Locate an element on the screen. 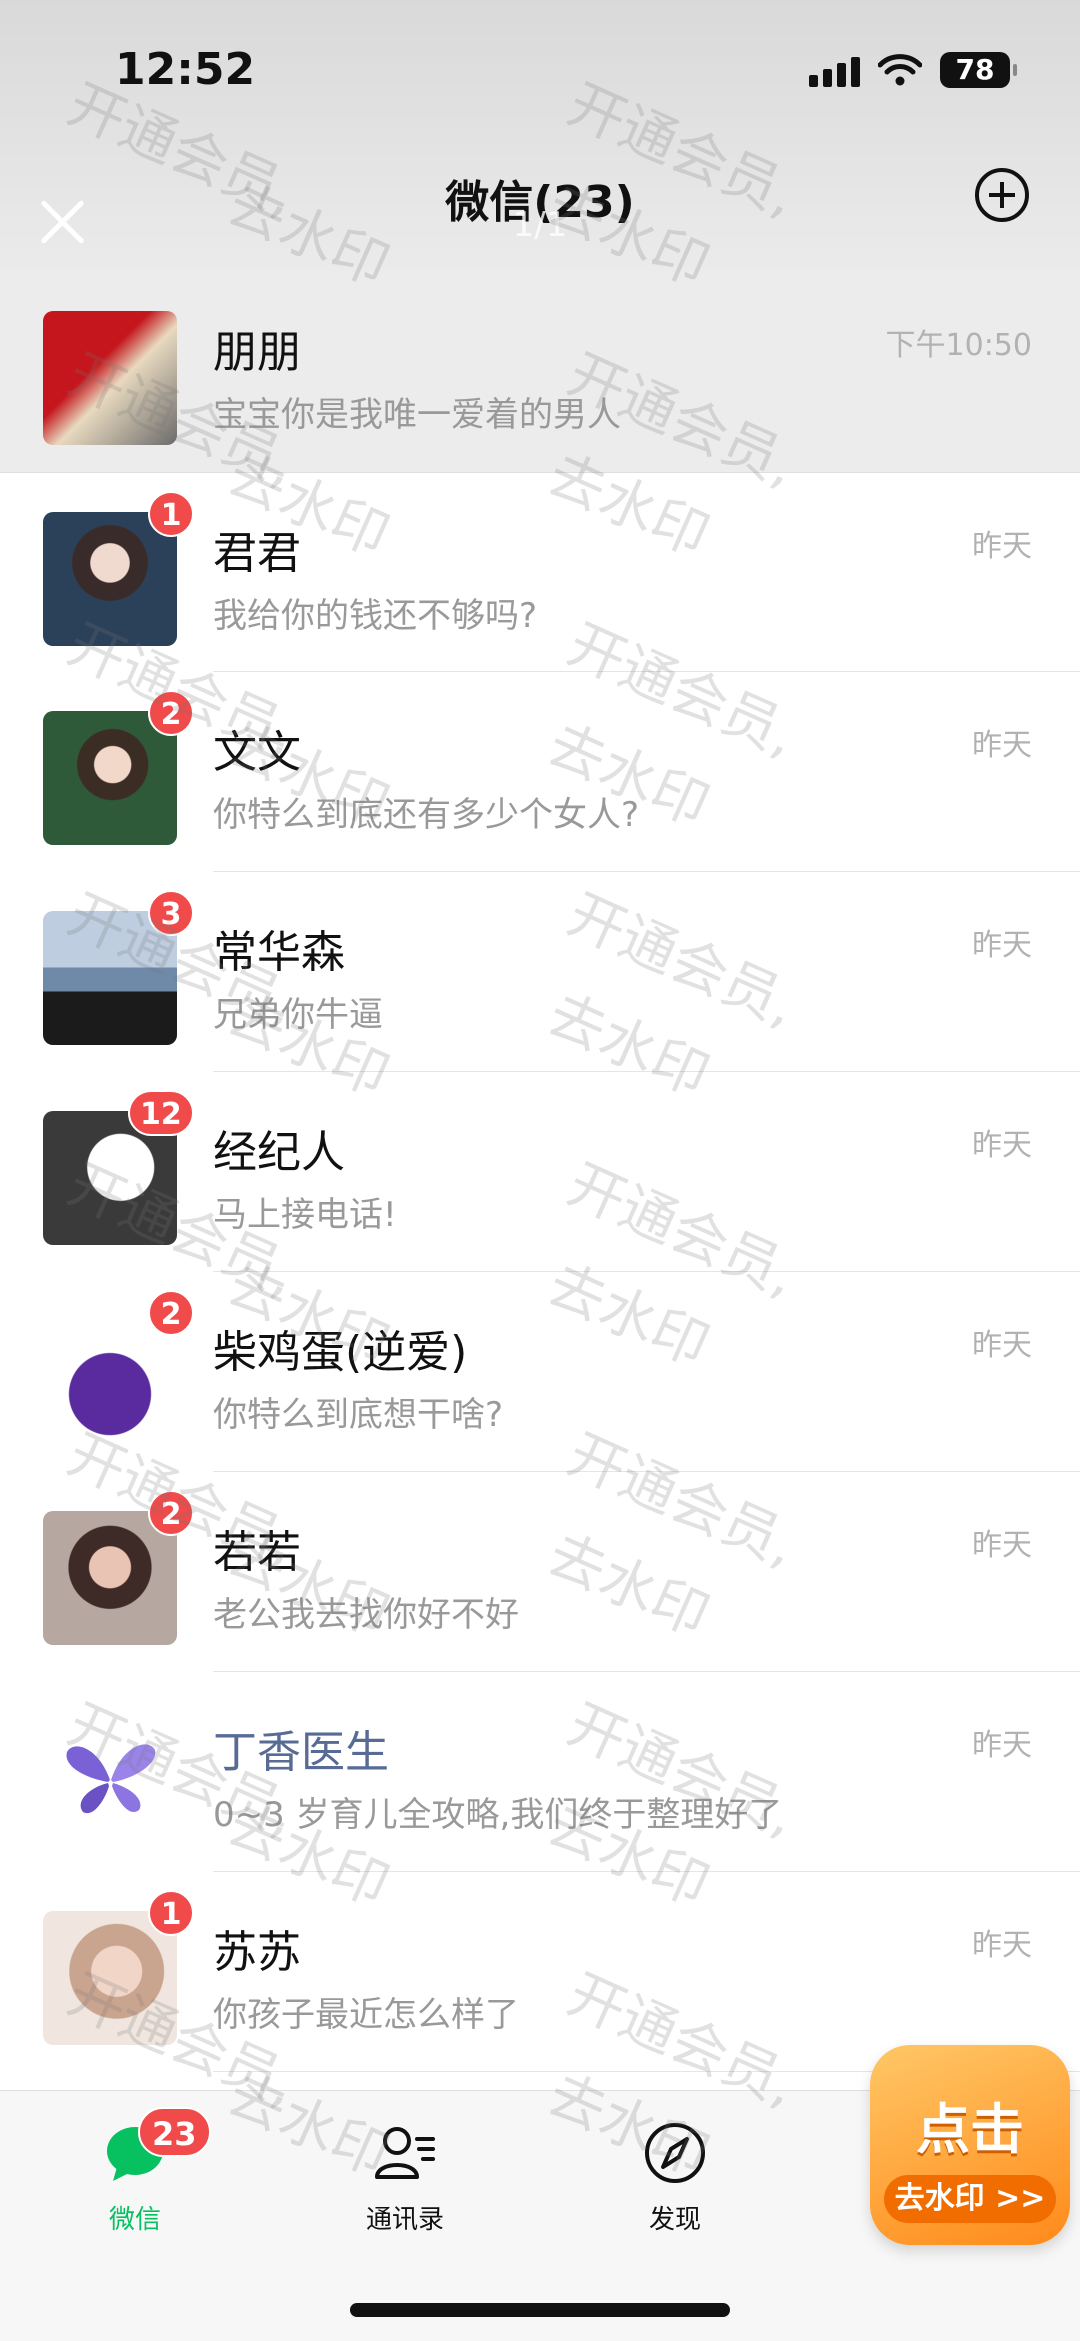  chat-preview: 宝宝你是我唯一爱着的男人 is located at coordinates (417, 415).